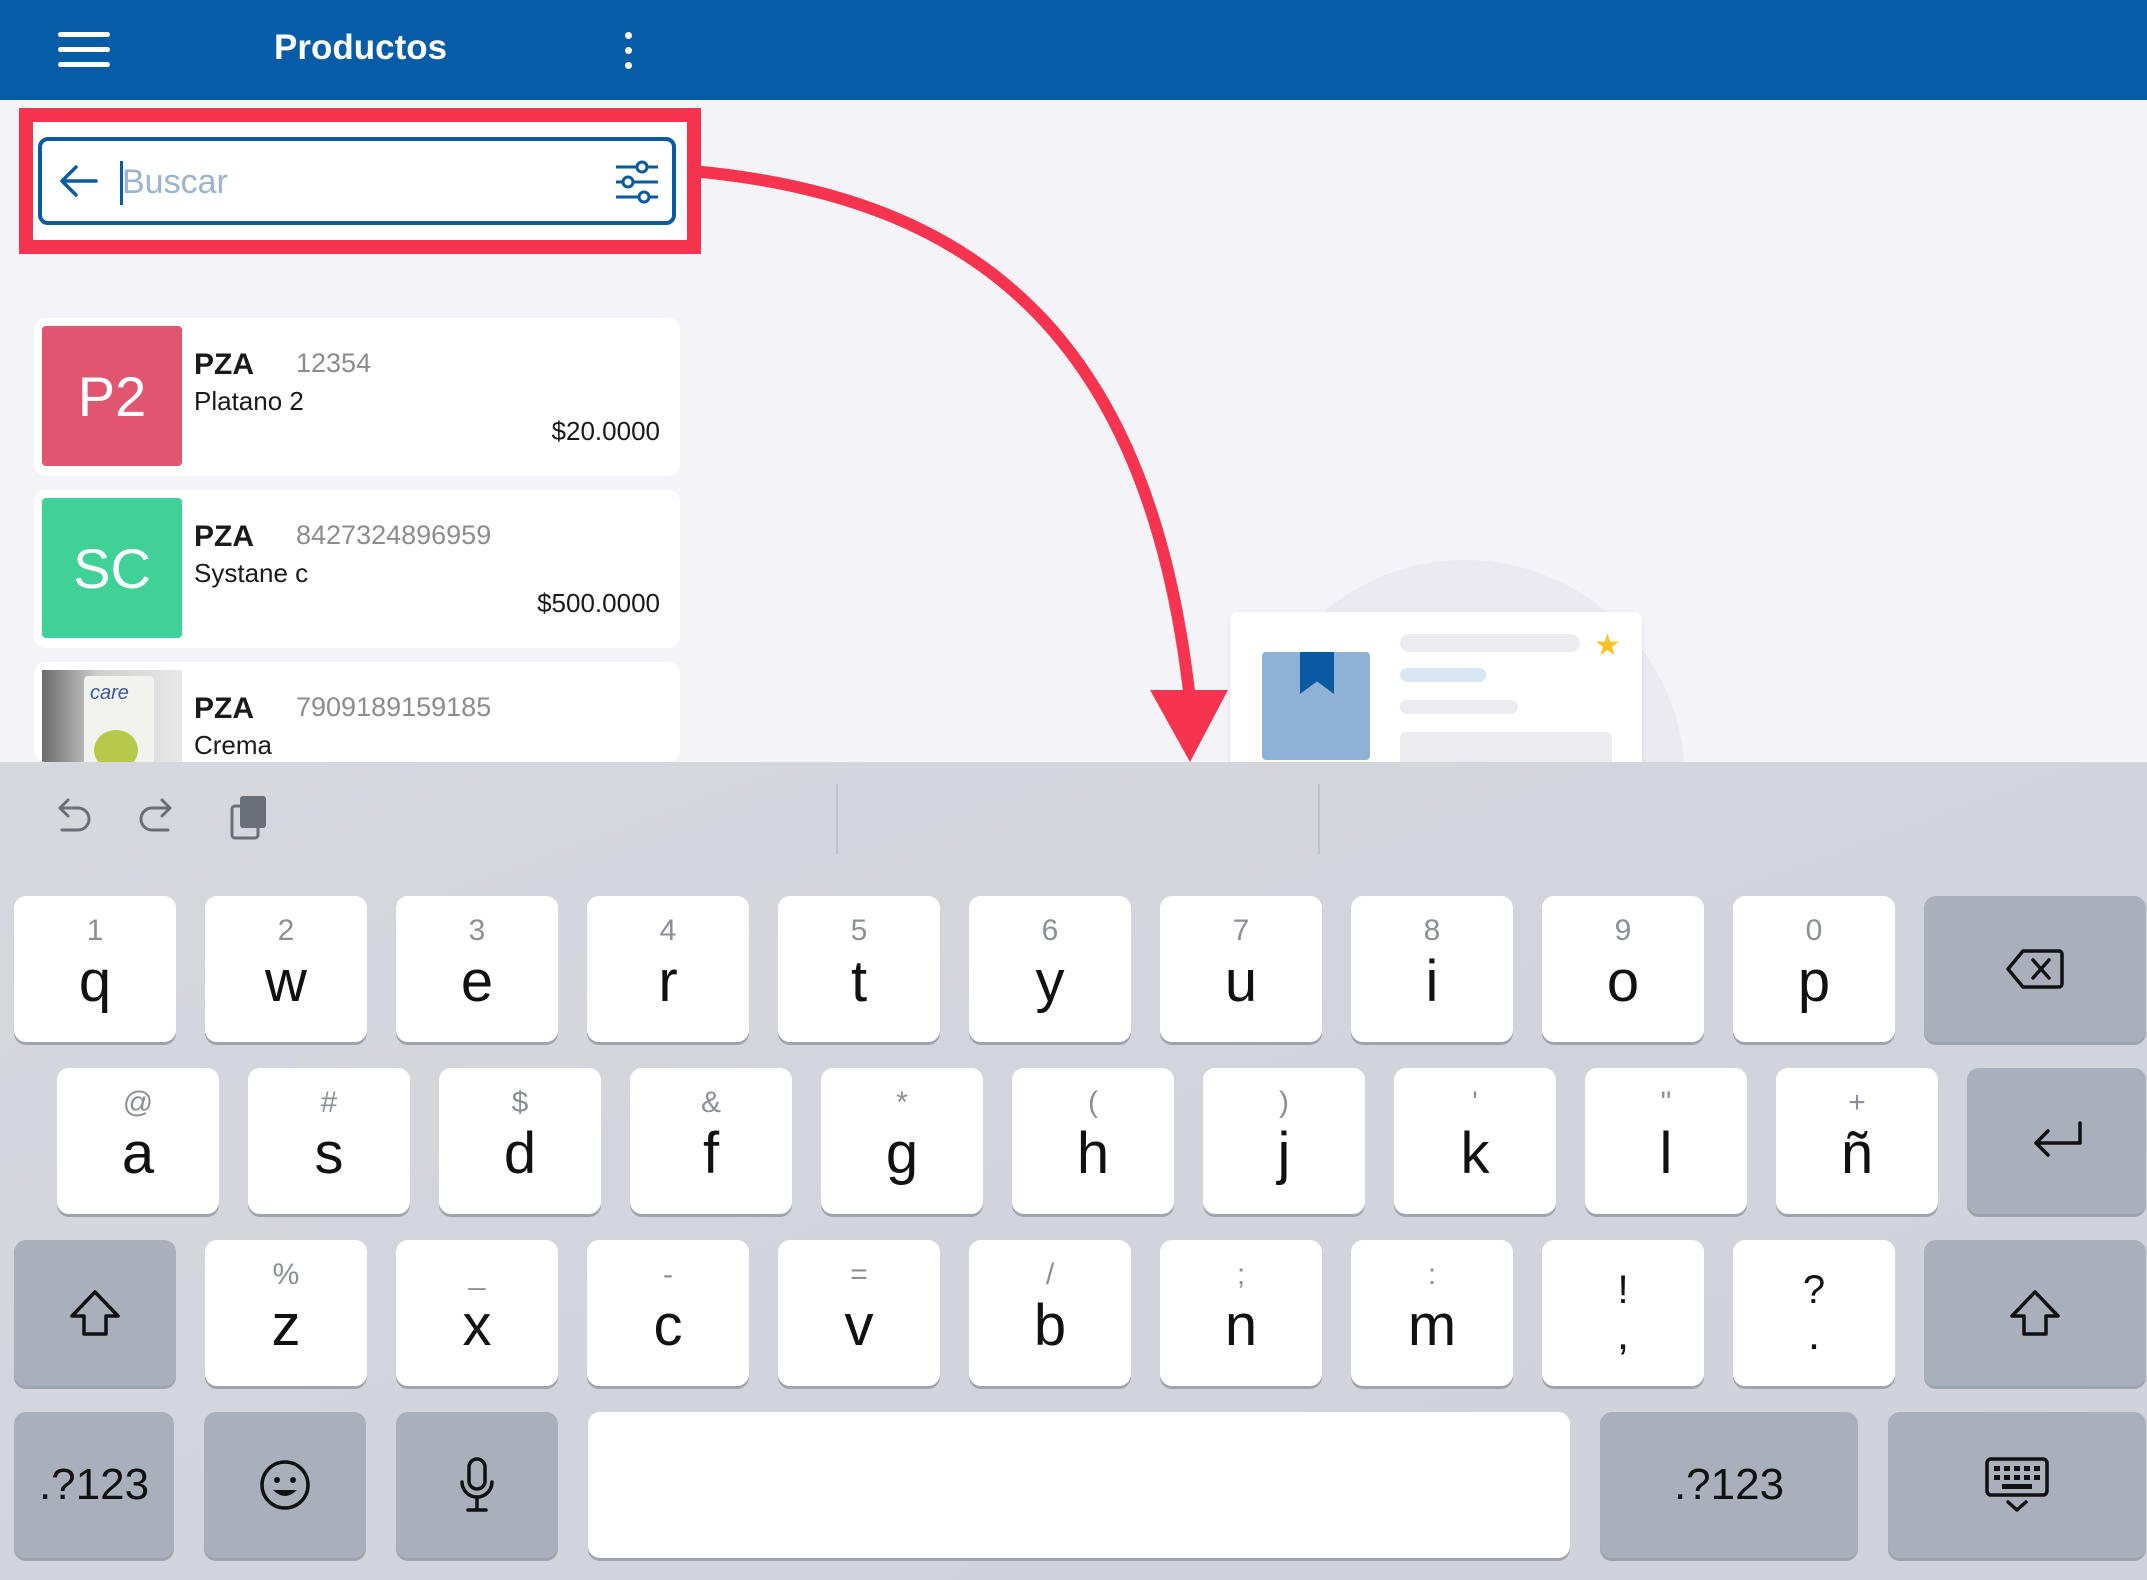 This screenshot has height=1580, width=2147. I want to click on page-title: Productos, so click(361, 47).